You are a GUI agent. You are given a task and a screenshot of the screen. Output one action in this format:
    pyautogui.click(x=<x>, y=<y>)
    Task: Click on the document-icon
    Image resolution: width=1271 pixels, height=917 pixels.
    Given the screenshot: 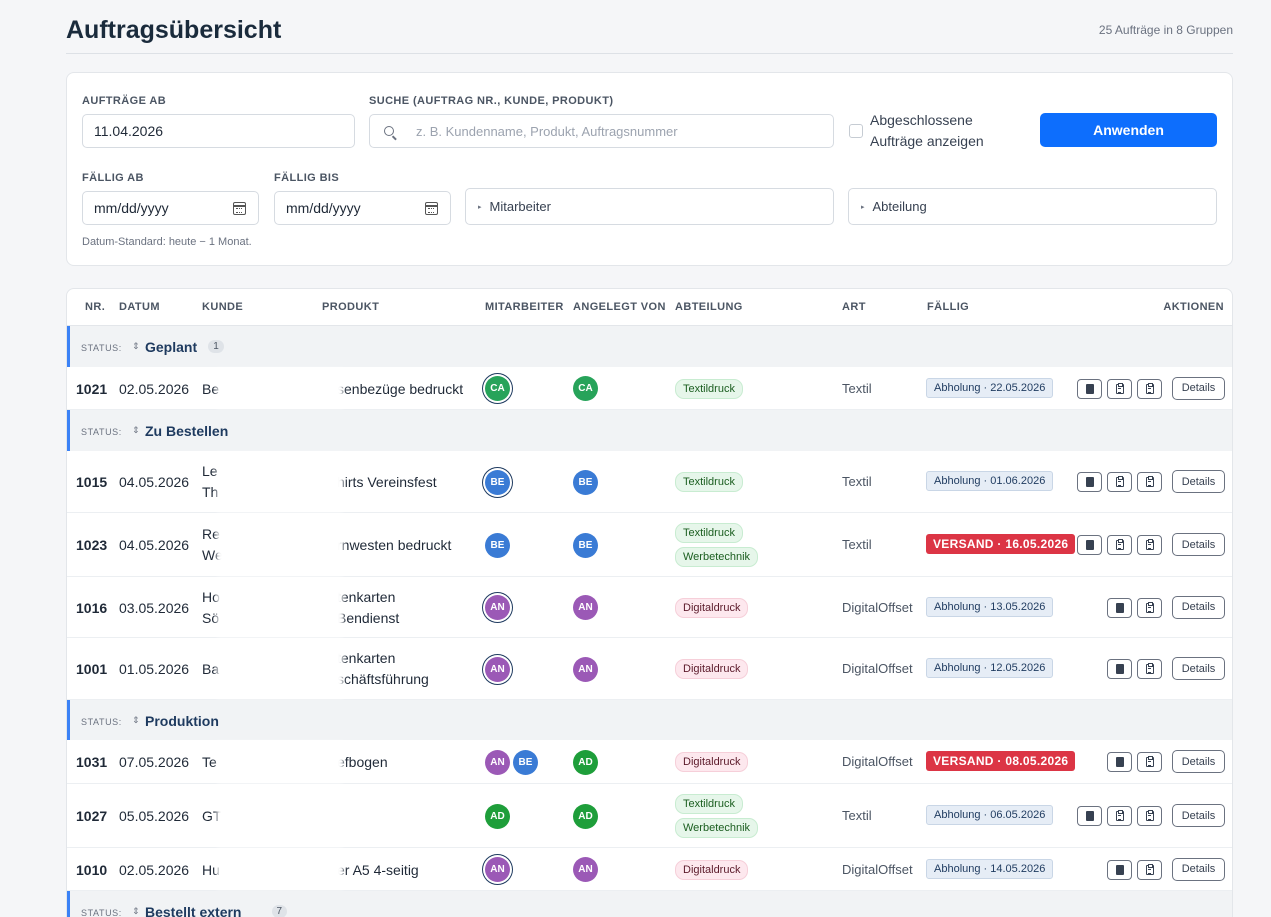 What is the action you would take?
    pyautogui.click(x=1120, y=869)
    